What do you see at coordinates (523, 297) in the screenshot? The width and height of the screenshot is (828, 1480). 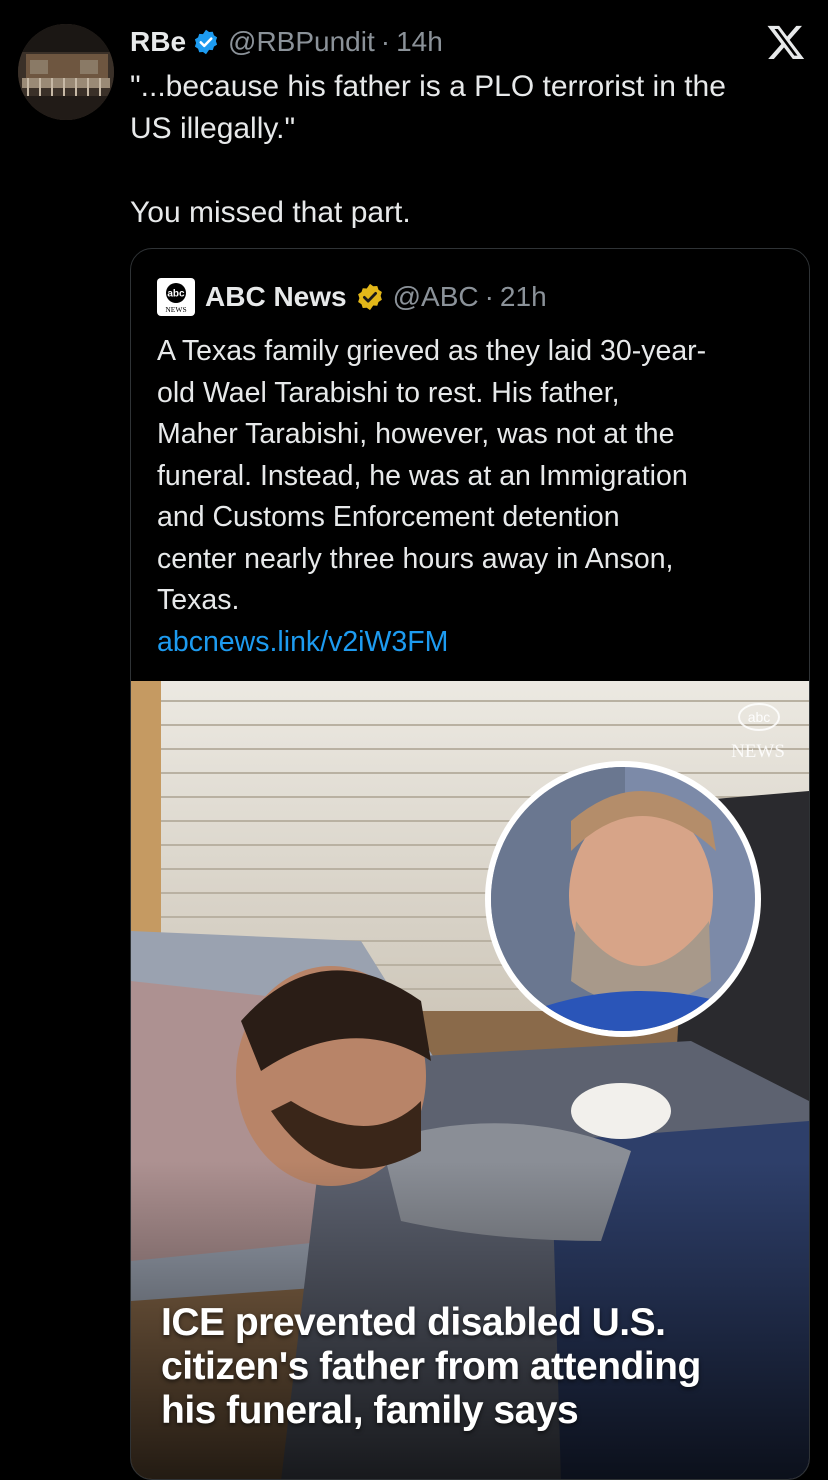 I see `quoted-tweet-time: 21h` at bounding box center [523, 297].